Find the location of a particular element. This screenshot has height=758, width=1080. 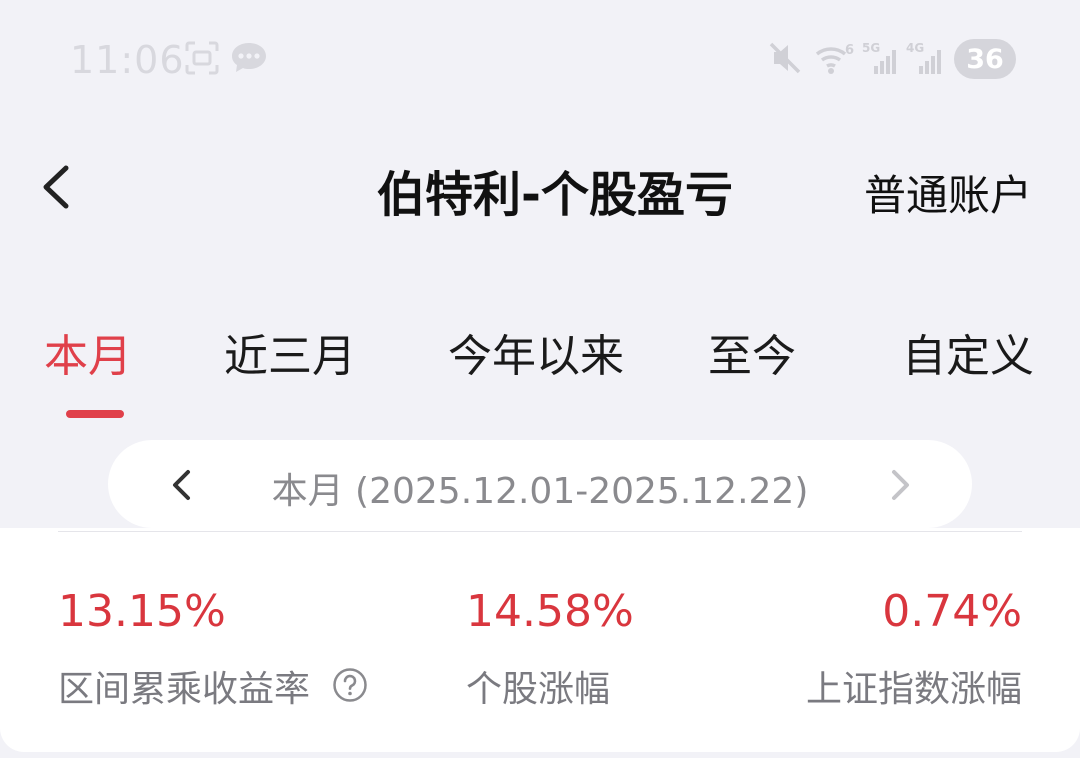

wifi-icon: 6 is located at coordinates (834, 58).